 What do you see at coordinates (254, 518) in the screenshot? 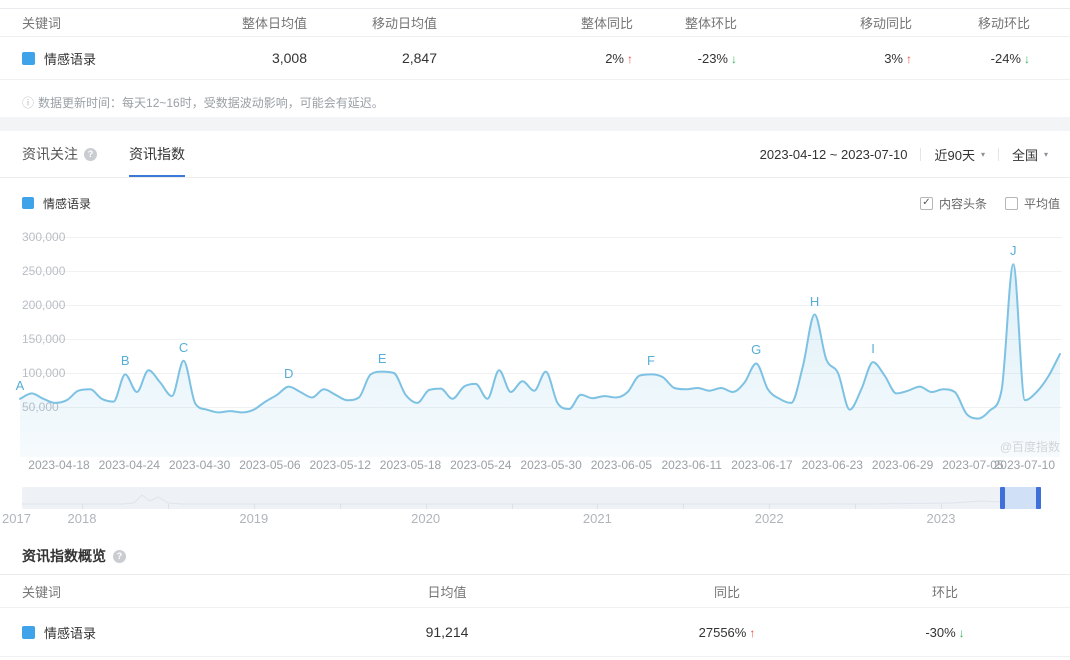
I see `timeline-year-2019: 2019` at bounding box center [254, 518].